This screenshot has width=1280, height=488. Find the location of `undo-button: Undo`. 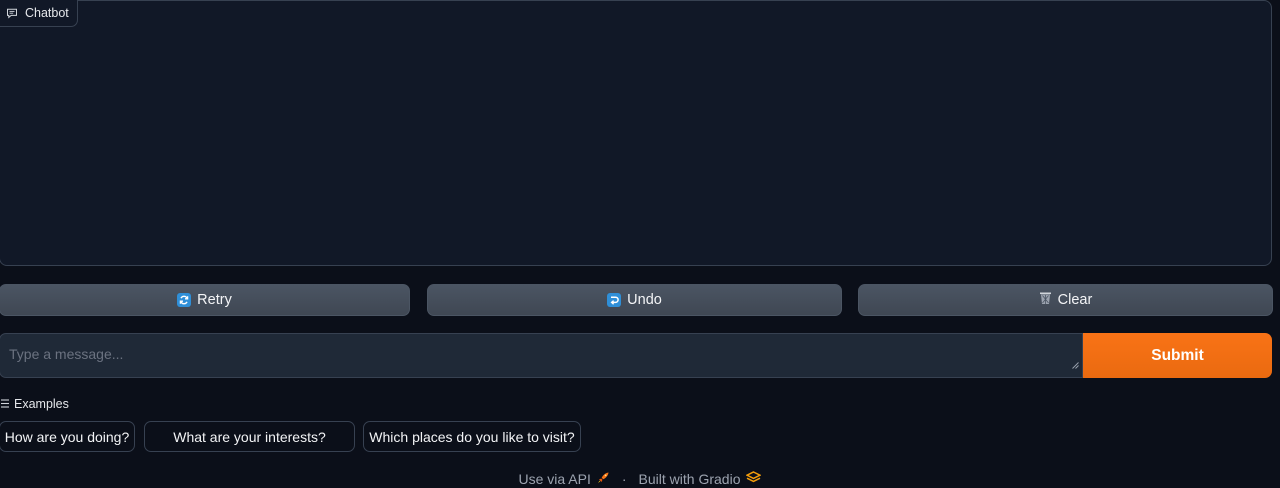

undo-button: Undo is located at coordinates (634, 300).